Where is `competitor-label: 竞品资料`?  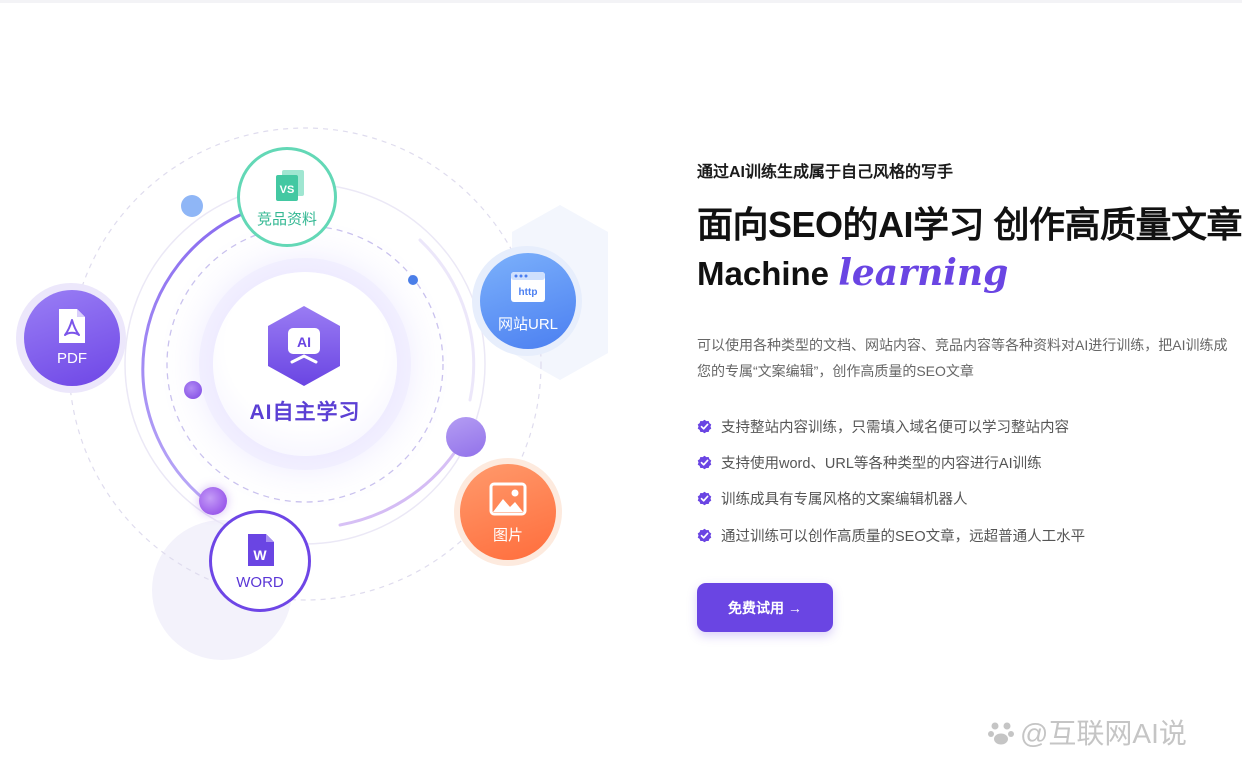 competitor-label: 竞品资料 is located at coordinates (286, 219).